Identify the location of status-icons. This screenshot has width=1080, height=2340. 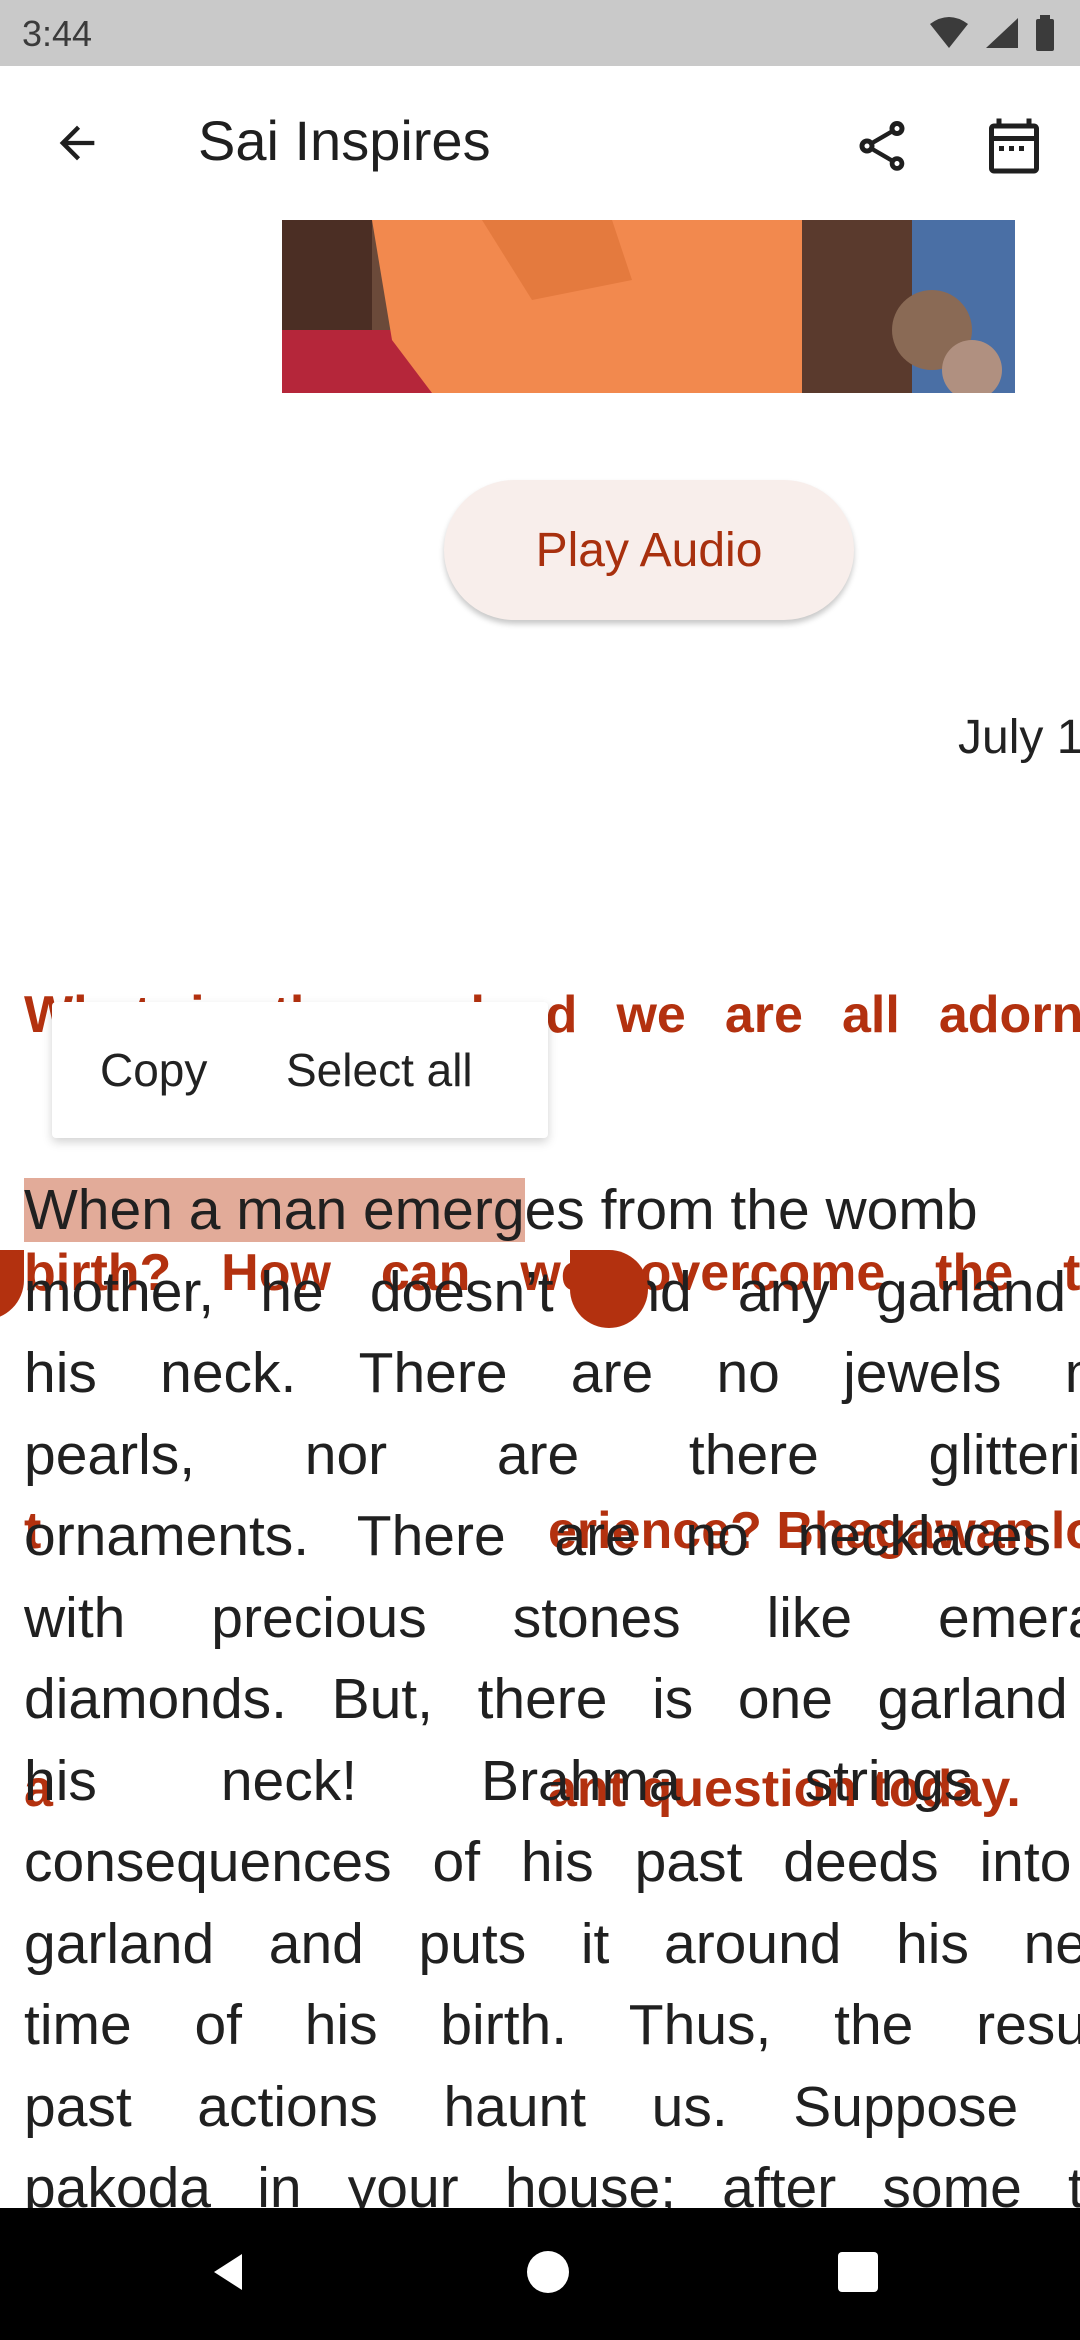
(992, 33).